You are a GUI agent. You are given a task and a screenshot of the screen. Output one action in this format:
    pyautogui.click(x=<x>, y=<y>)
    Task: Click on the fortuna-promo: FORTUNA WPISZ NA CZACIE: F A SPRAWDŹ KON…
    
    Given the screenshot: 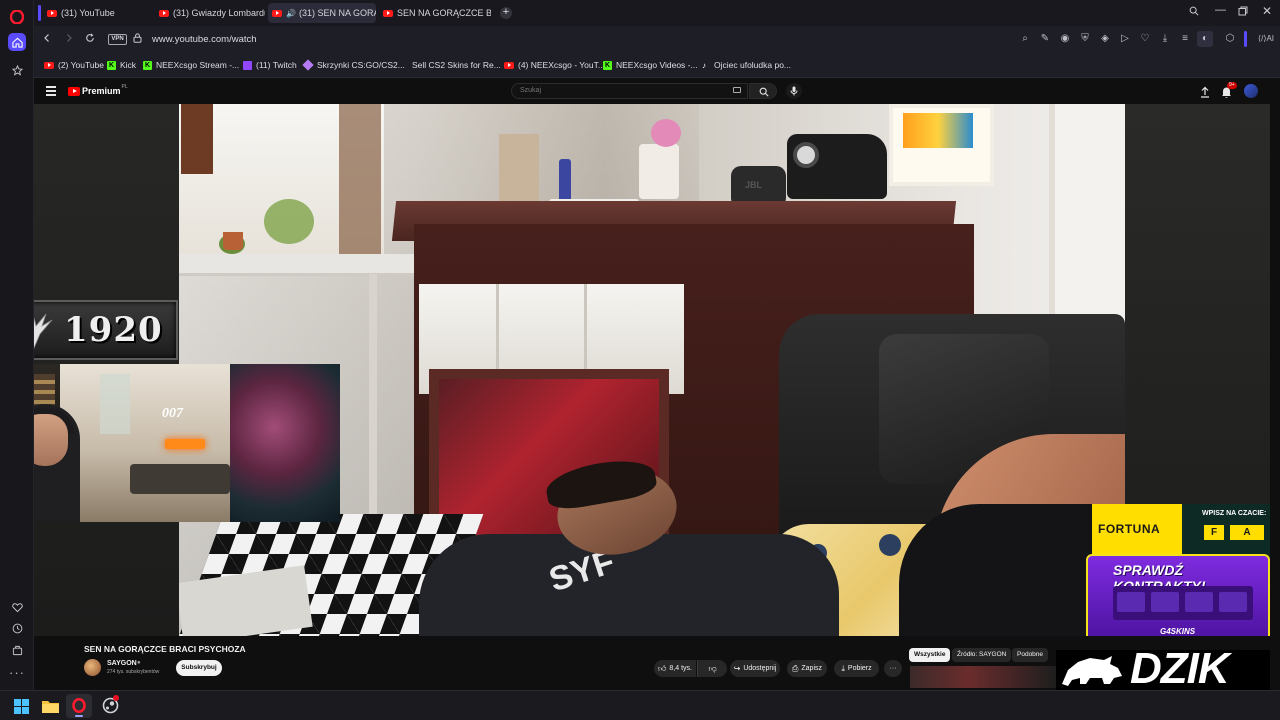 What is the action you would take?
    pyautogui.click(x=1178, y=570)
    